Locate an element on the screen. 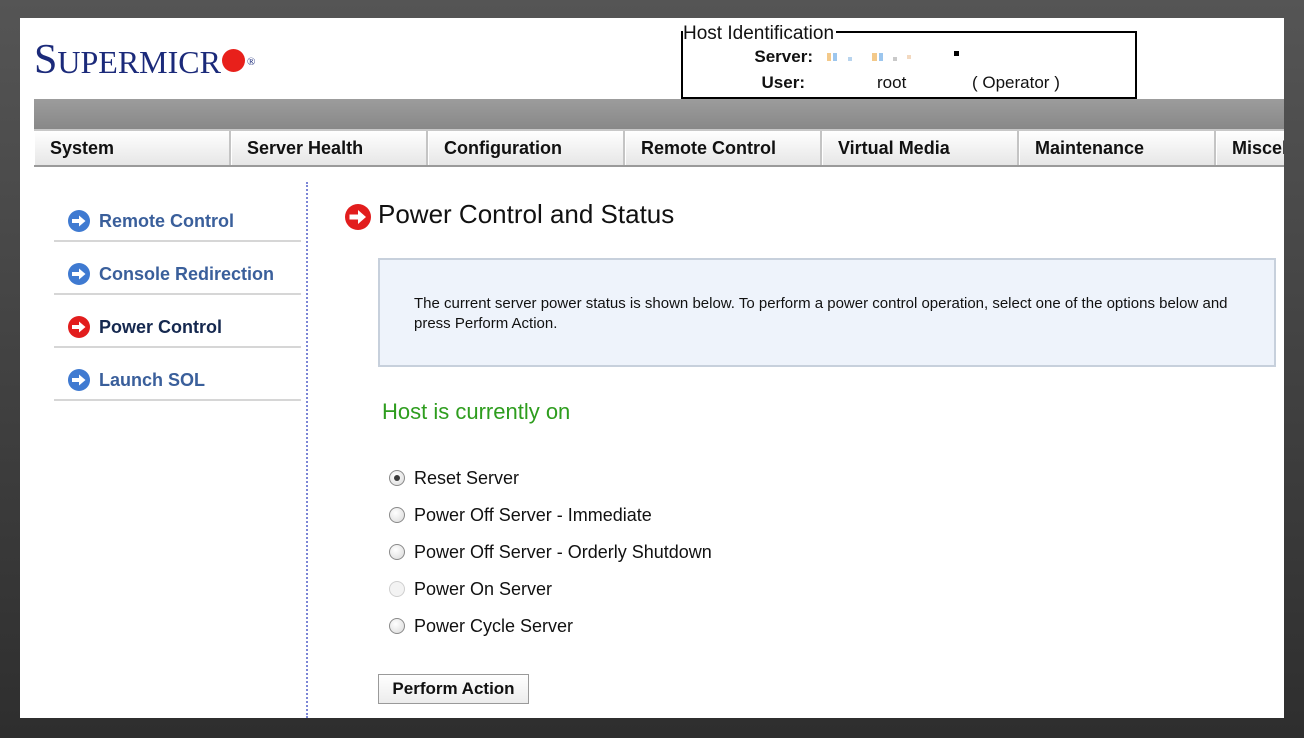 The width and height of the screenshot is (1304, 738). perform-action-button: Perform Action is located at coordinates (453, 689).